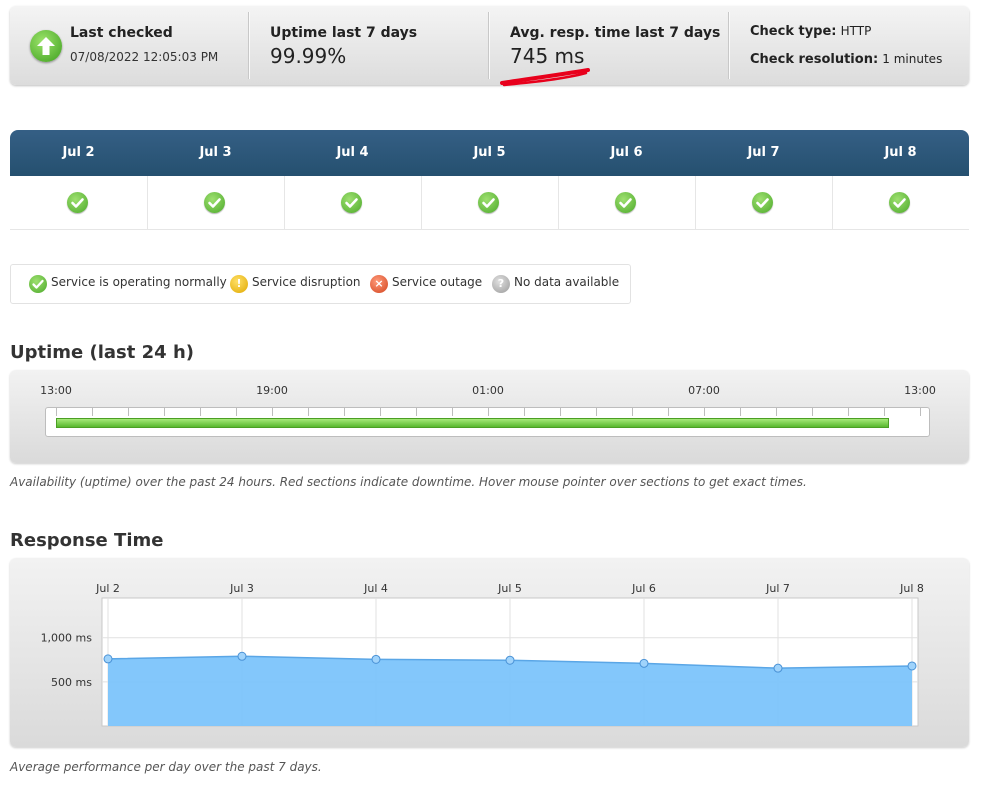 Image resolution: width=985 pixels, height=785 pixels. Describe the element at coordinates (545, 77) in the screenshot. I see `red-underline-annotation` at that location.